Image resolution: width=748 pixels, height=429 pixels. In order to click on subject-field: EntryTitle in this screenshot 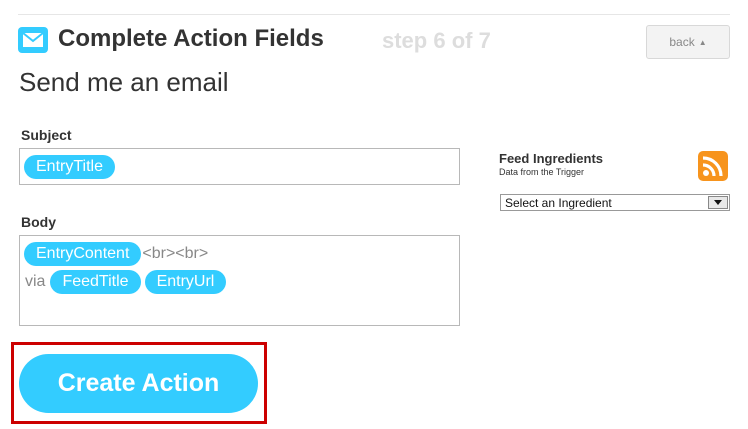, I will do `click(239, 166)`.